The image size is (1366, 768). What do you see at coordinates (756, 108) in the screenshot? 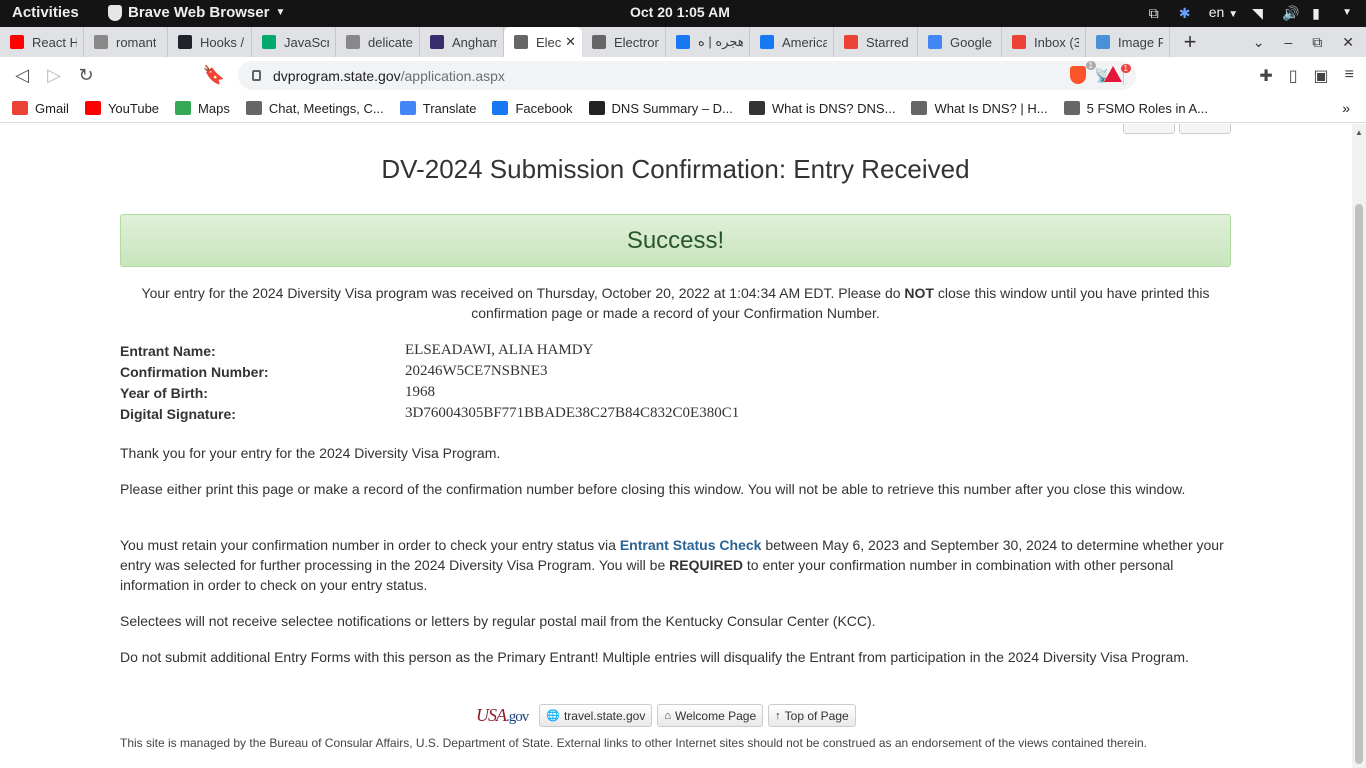
I see `nsl-icon` at bounding box center [756, 108].